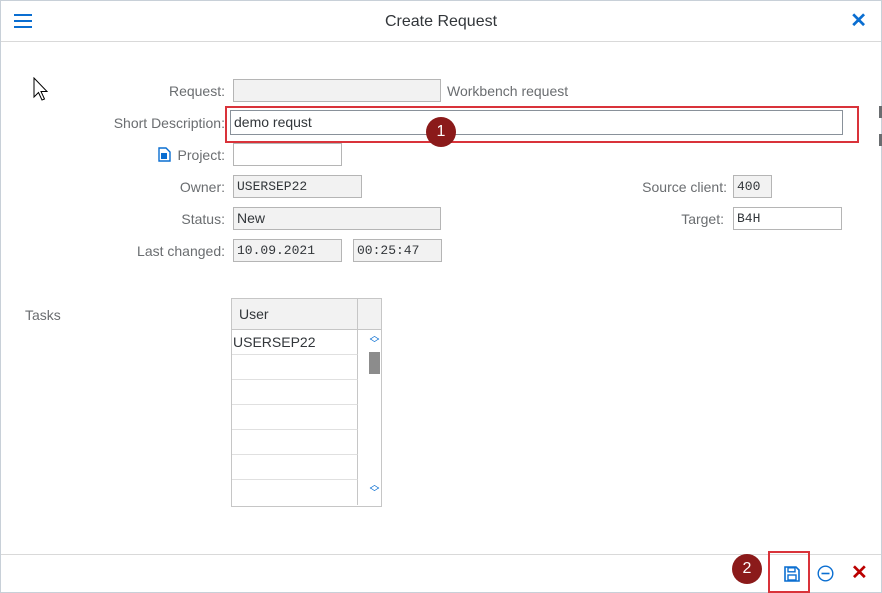 The height and width of the screenshot is (593, 882). What do you see at coordinates (508, 91) in the screenshot?
I see `request-type-text: Workbench request` at bounding box center [508, 91].